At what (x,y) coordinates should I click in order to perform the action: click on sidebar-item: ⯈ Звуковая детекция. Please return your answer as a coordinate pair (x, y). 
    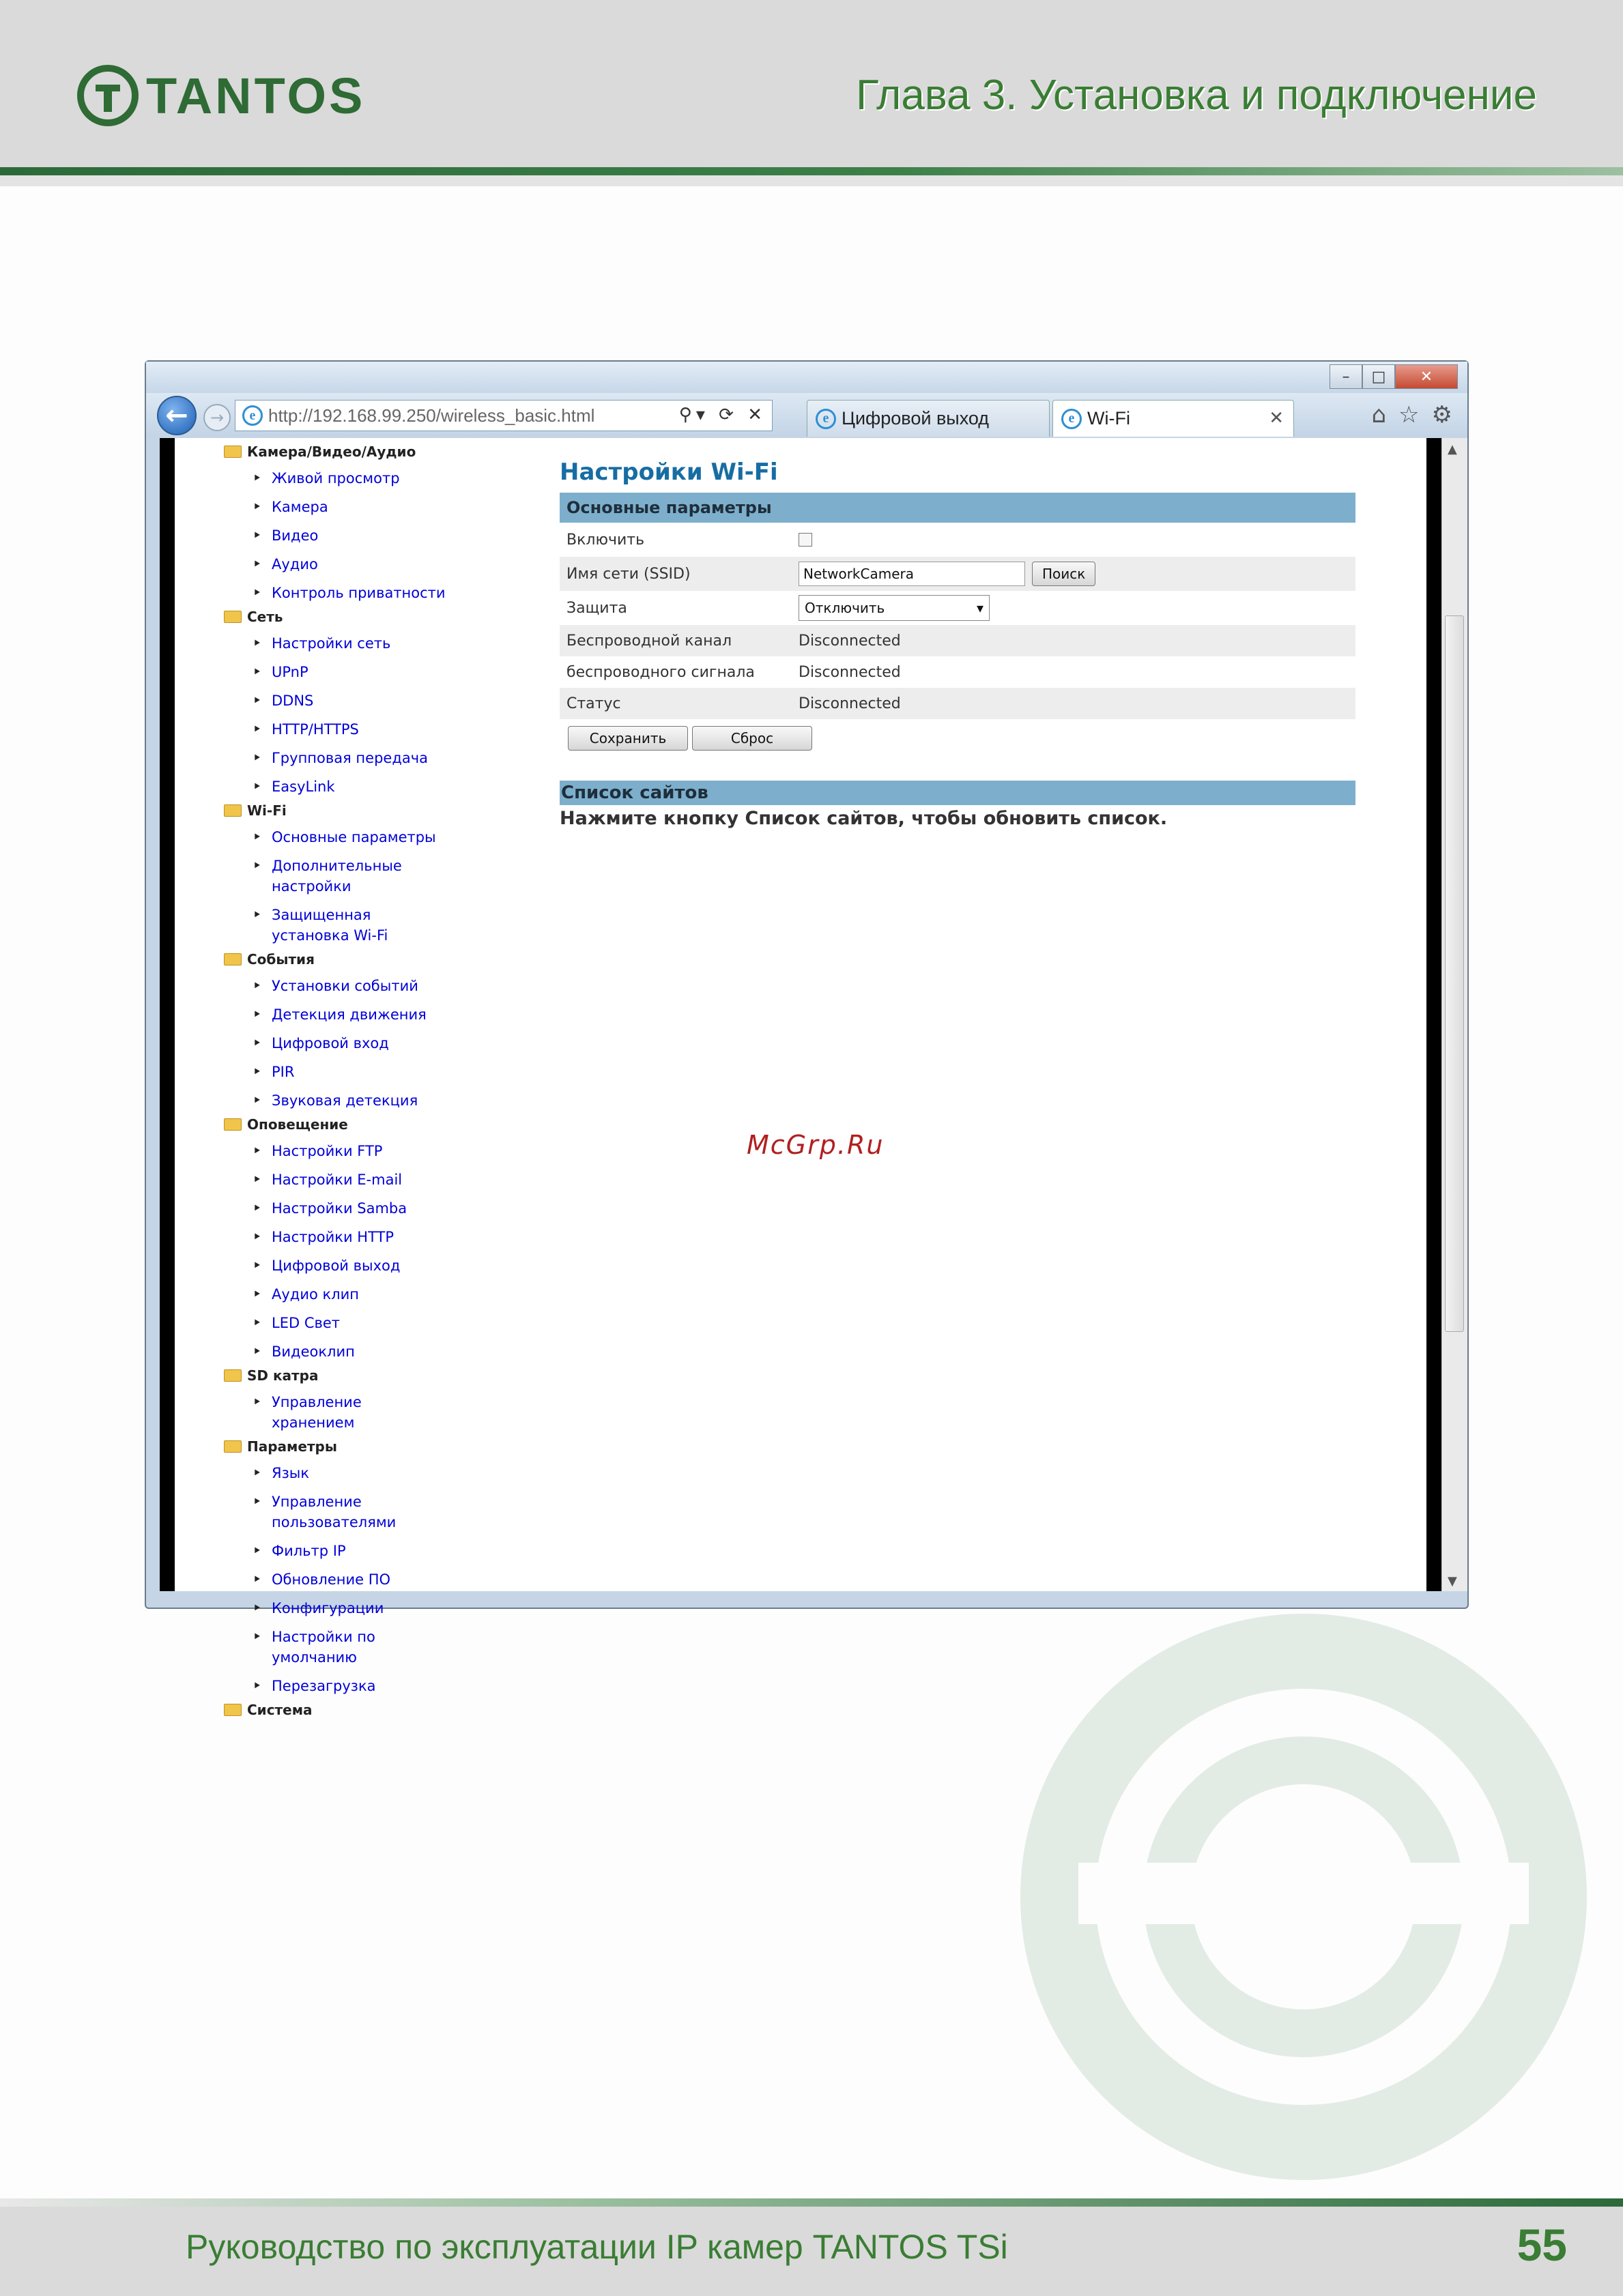
    Looking at the image, I should click on (395, 1100).